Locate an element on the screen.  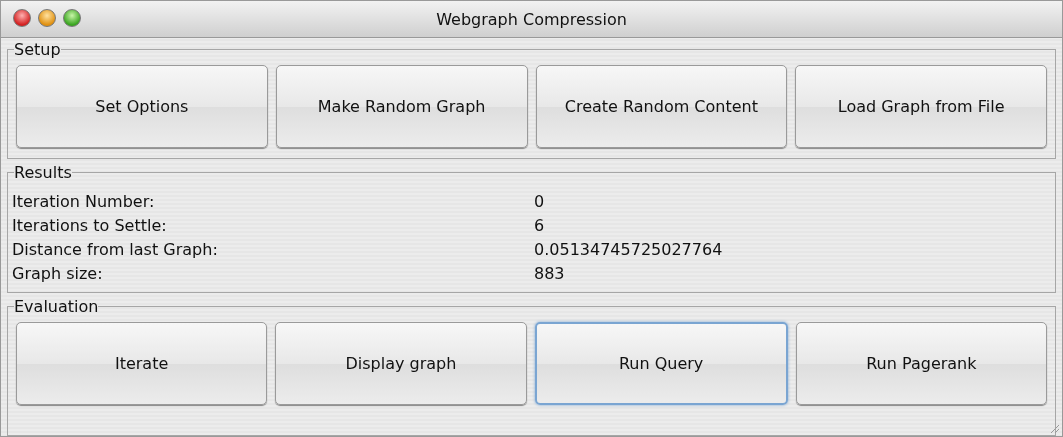
action-button: Set Options is located at coordinates (142, 106).